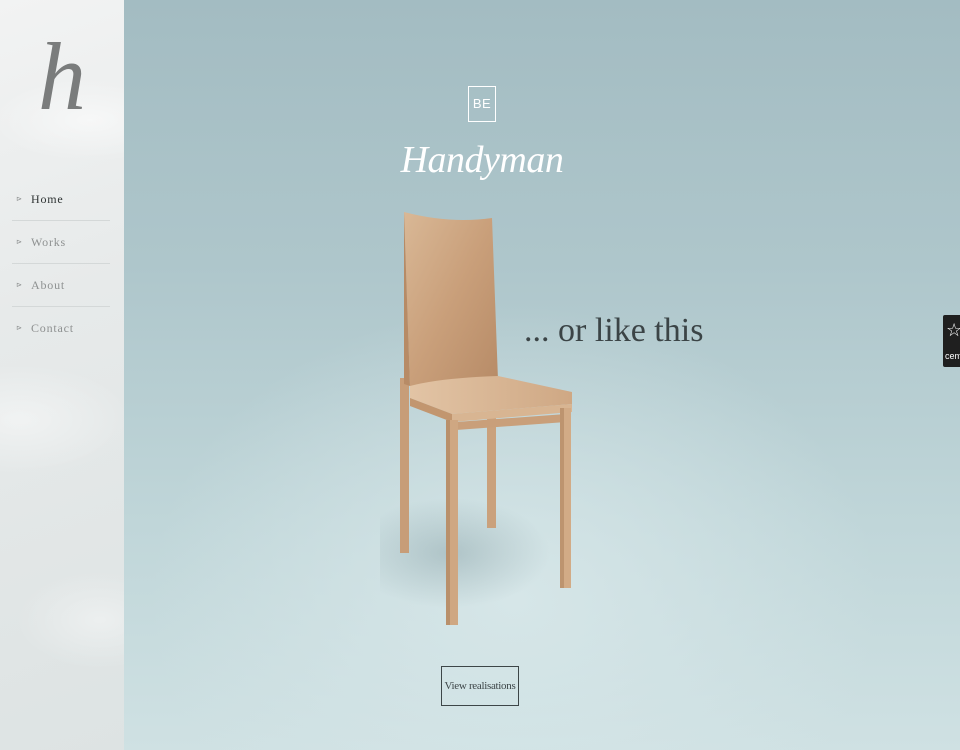 This screenshot has width=960, height=750. Describe the element at coordinates (476, 418) in the screenshot. I see `chair-image` at that location.